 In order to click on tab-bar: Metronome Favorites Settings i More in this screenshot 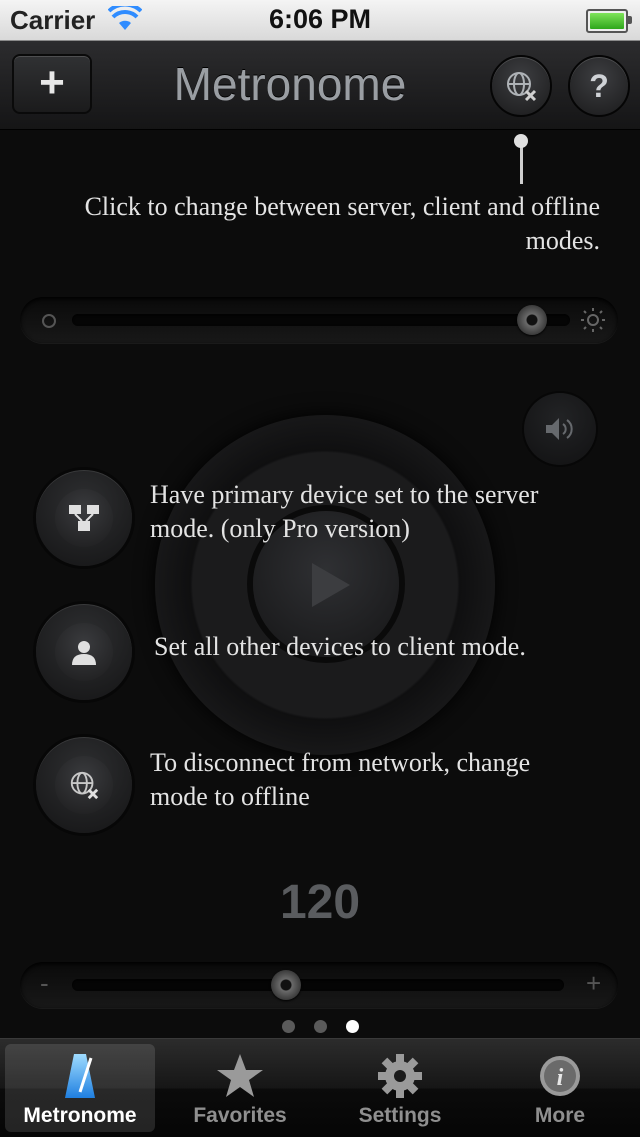, I will do `click(320, 1087)`.